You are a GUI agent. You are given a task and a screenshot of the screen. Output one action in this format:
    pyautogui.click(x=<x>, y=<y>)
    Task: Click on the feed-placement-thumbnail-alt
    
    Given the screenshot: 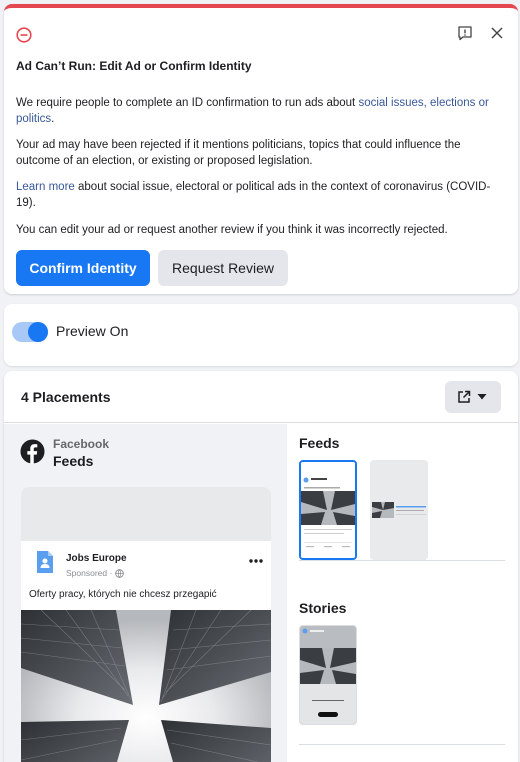 What is the action you would take?
    pyautogui.click(x=399, y=510)
    